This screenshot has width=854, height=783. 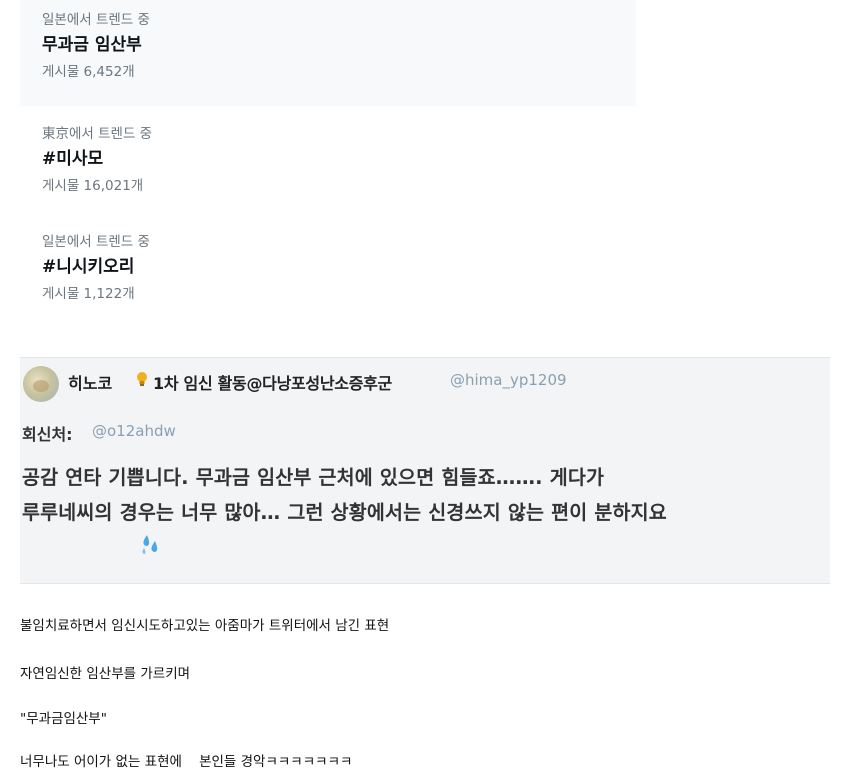 I want to click on trend-name: 무과금 임산부, so click(x=322, y=45).